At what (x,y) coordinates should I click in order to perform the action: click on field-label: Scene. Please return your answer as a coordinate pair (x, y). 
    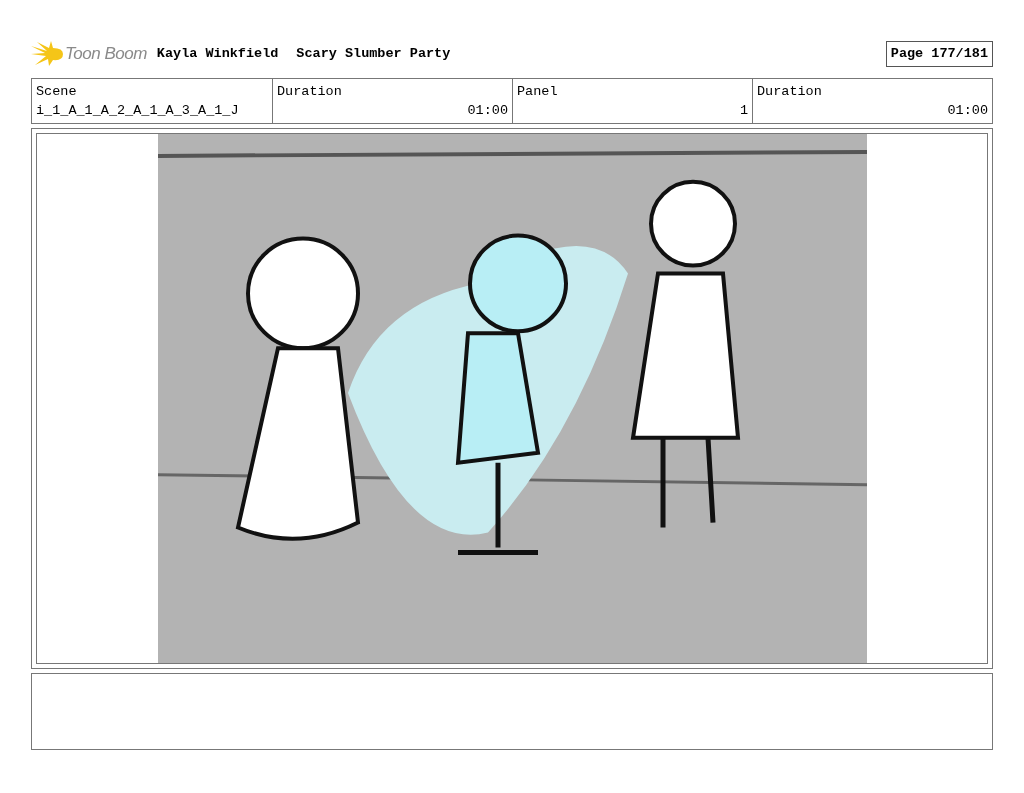
    Looking at the image, I should click on (56, 92).